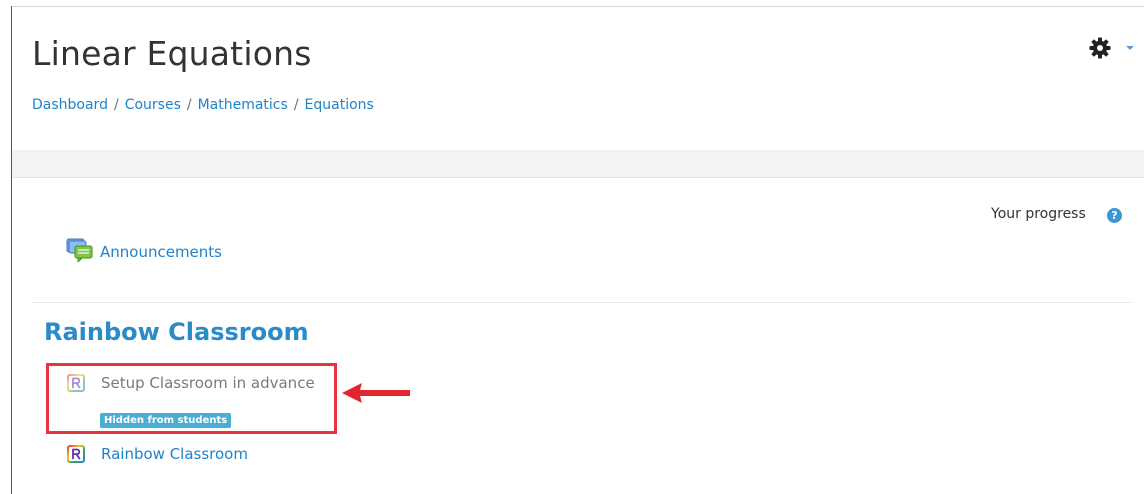 This screenshot has width=1144, height=494. What do you see at coordinates (1100, 48) in the screenshot?
I see `gear-icon` at bounding box center [1100, 48].